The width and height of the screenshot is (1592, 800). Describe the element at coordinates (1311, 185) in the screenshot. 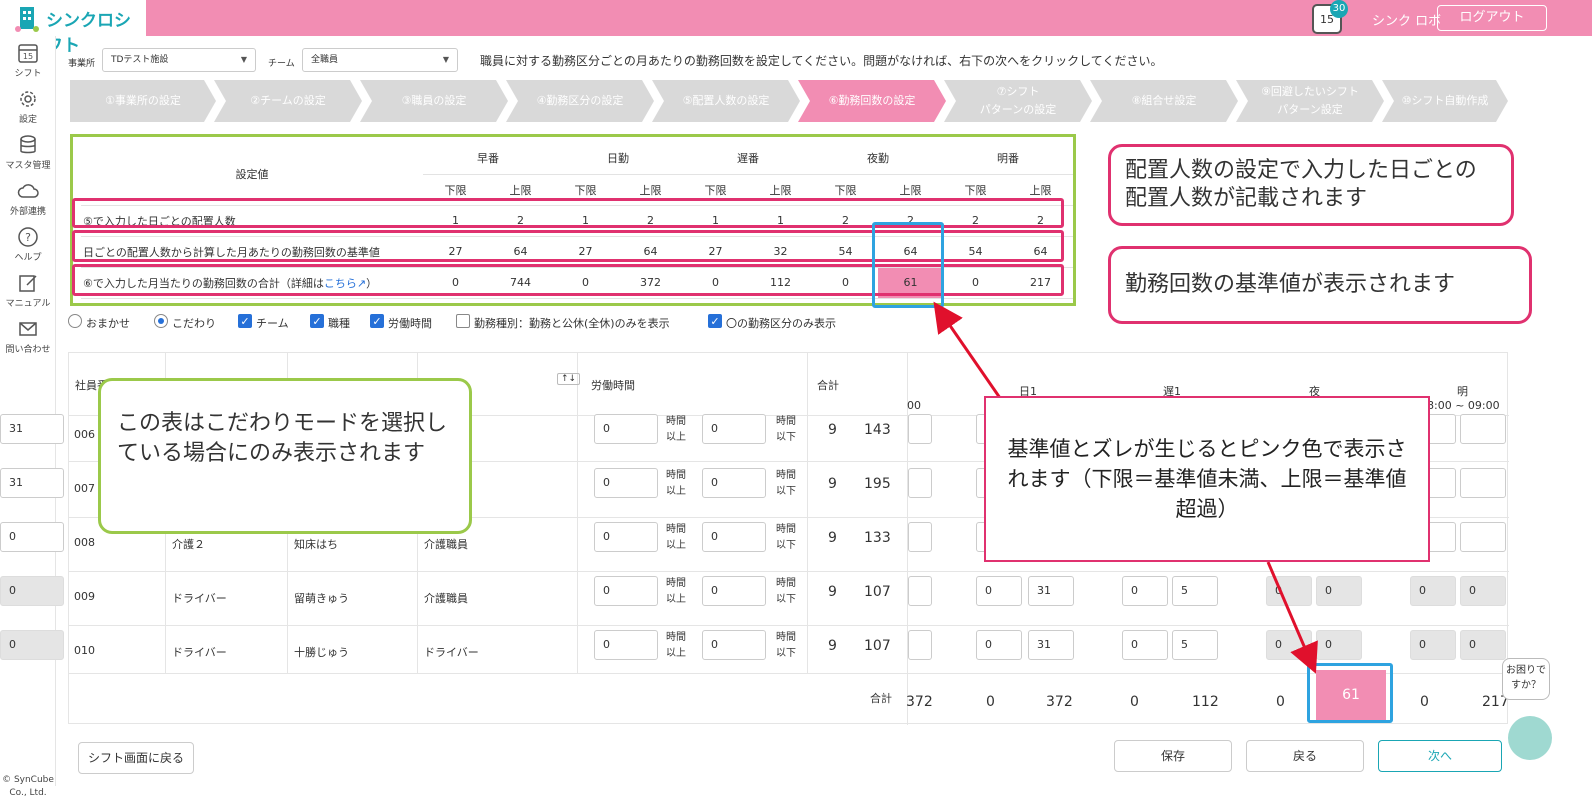

I see `callout-placement: 配置人数の設定で入力した日ごとの配置人数が記載されます` at that location.